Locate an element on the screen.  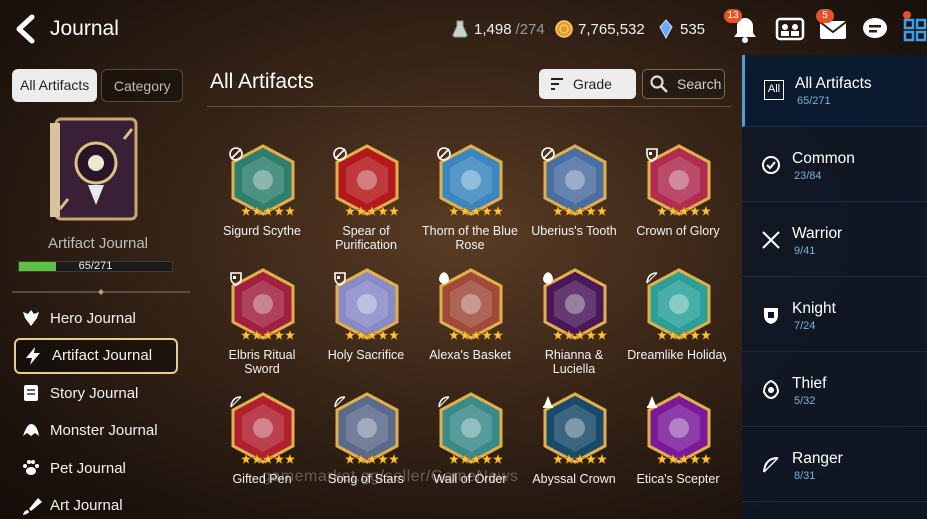
artifact-name: Dreamlike Holiday is located at coordinates (676, 355).